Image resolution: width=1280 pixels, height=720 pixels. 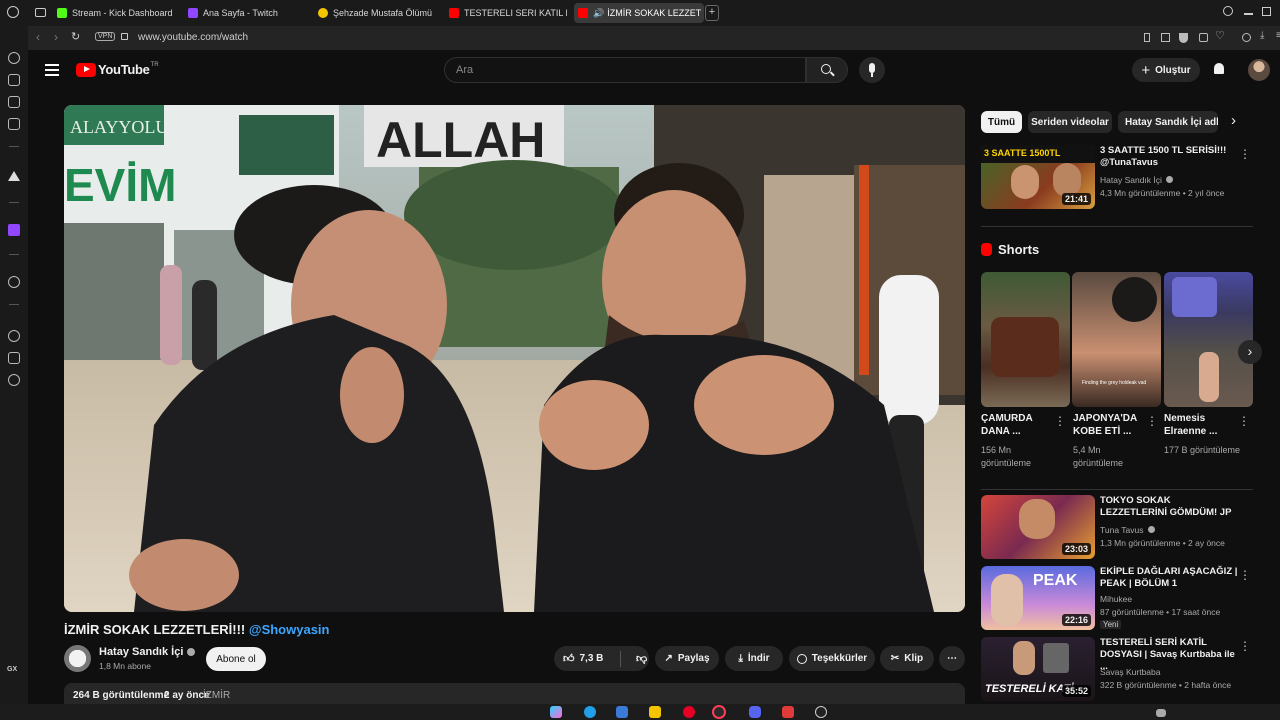 I want to click on pin-icon, so click(x=1147, y=37).